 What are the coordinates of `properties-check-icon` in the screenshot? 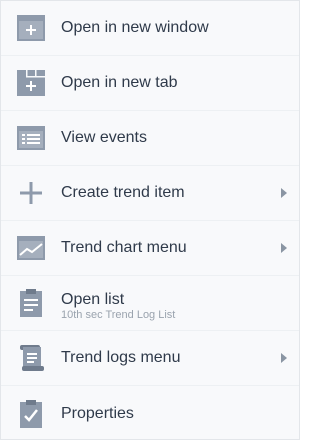 It's located at (31, 414).